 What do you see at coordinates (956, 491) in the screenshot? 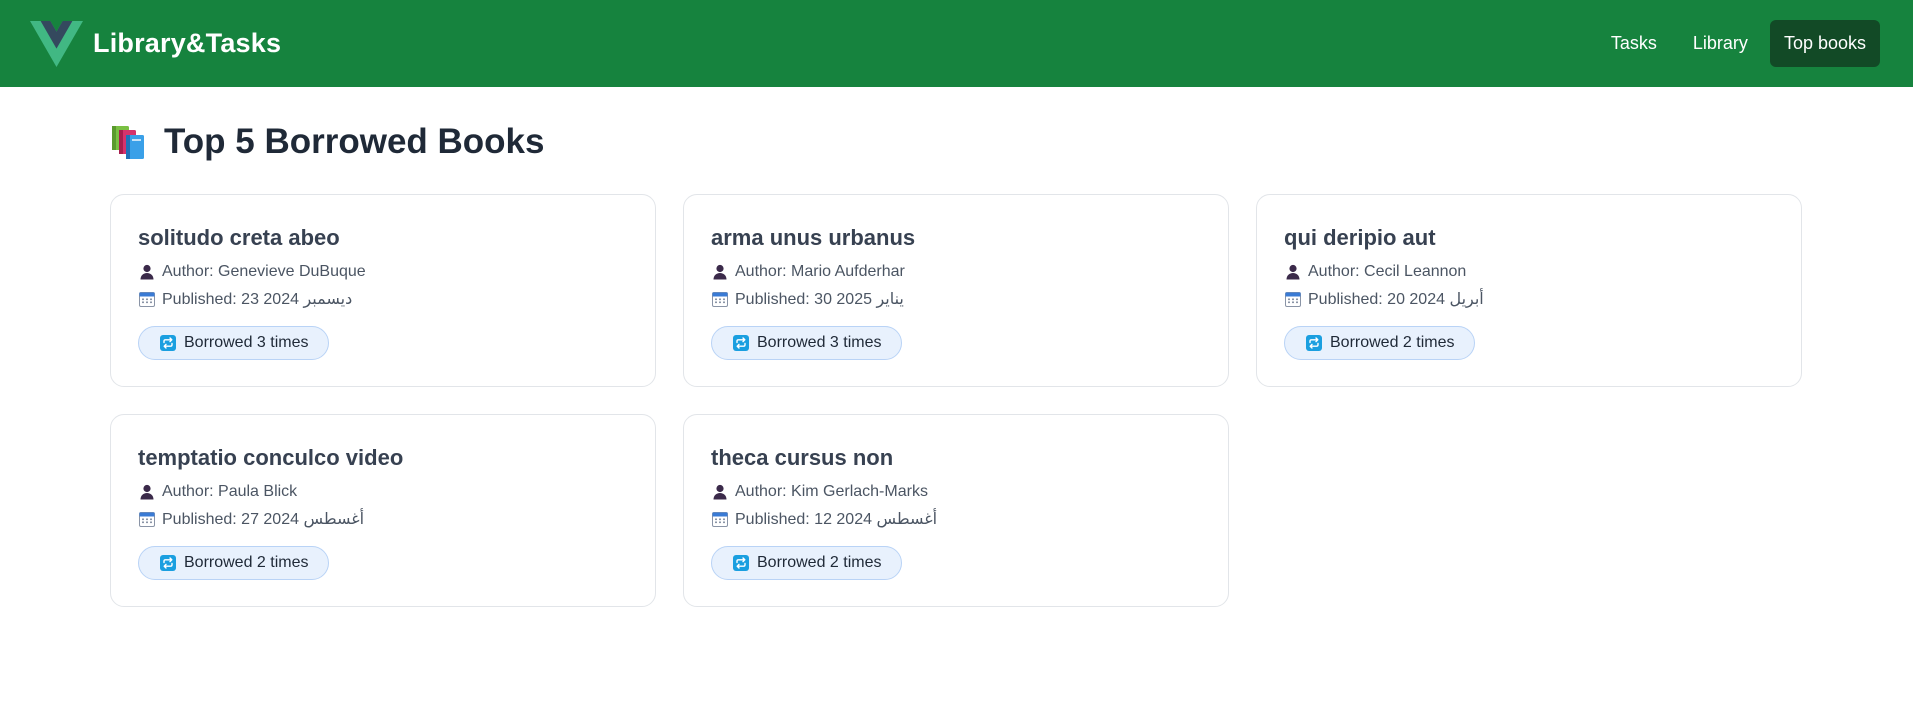
I see `book-author-row: Author: Kim Gerlach-Marks` at bounding box center [956, 491].